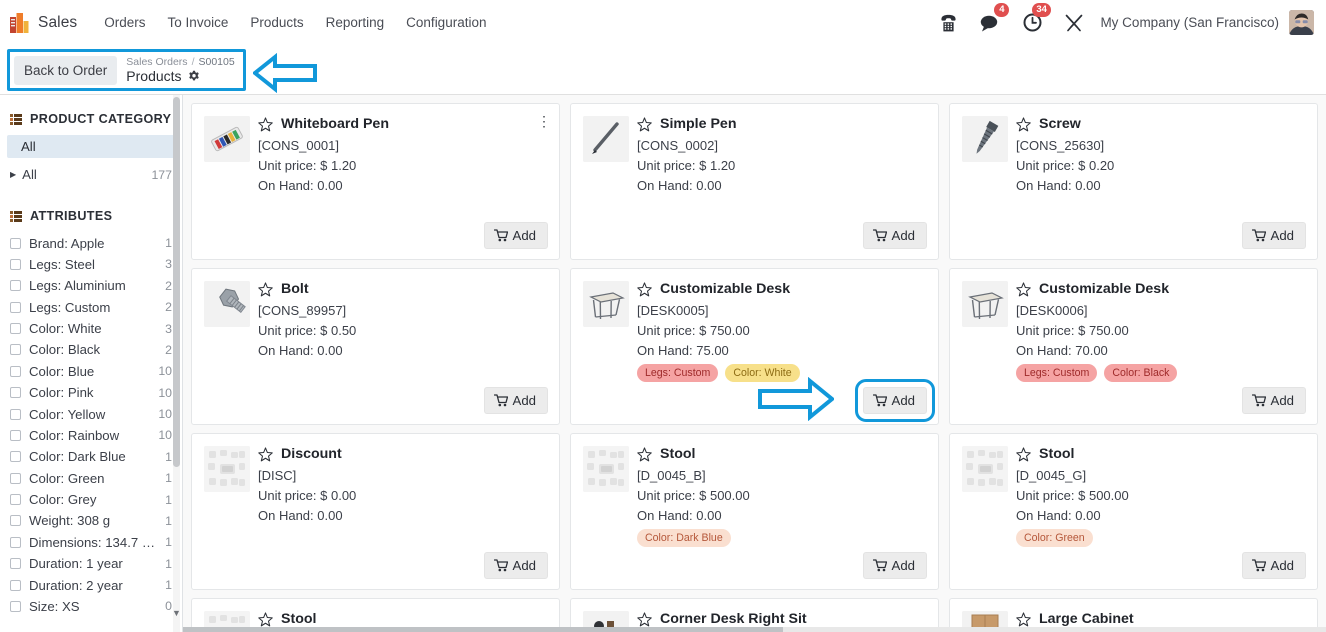 The width and height of the screenshot is (1326, 632). Describe the element at coordinates (43, 22) in the screenshot. I see `app-brand: Sales` at that location.